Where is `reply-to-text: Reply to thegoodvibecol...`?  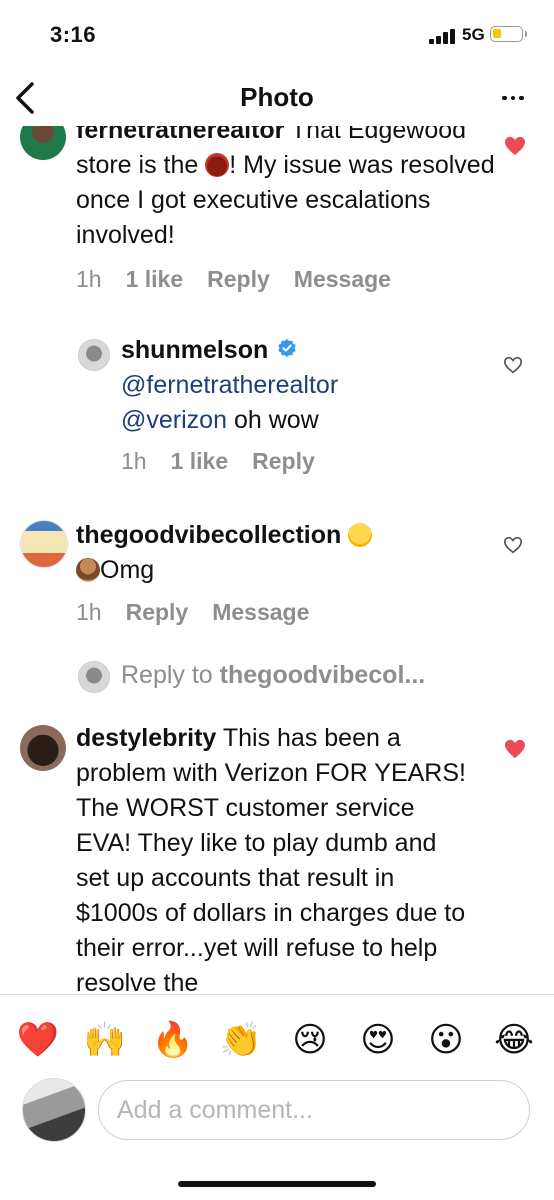
reply-to-text: Reply to thegoodvibecol... is located at coordinates (321, 675).